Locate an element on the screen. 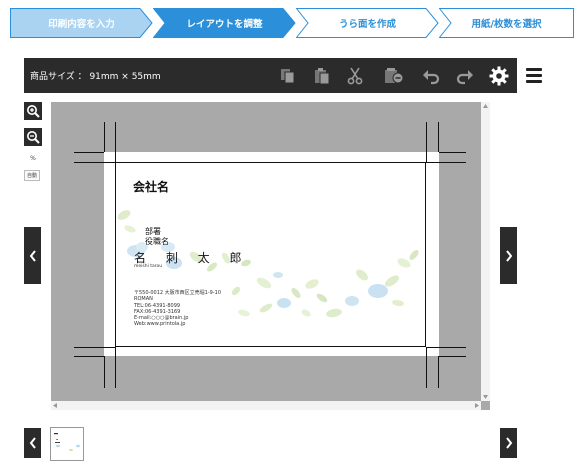  thumb-prev-button is located at coordinates (32, 443).